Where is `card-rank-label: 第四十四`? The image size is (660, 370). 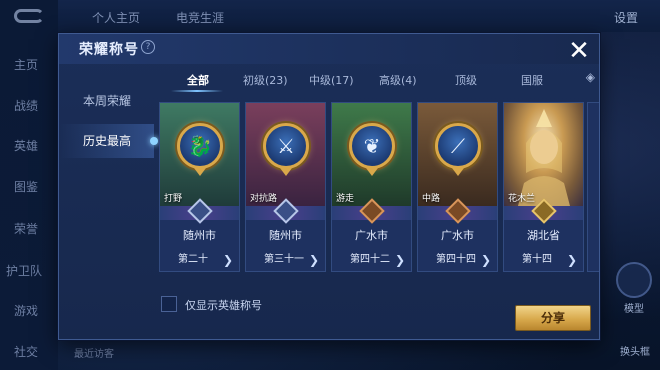 card-rank-label: 第四十四 is located at coordinates (456, 259).